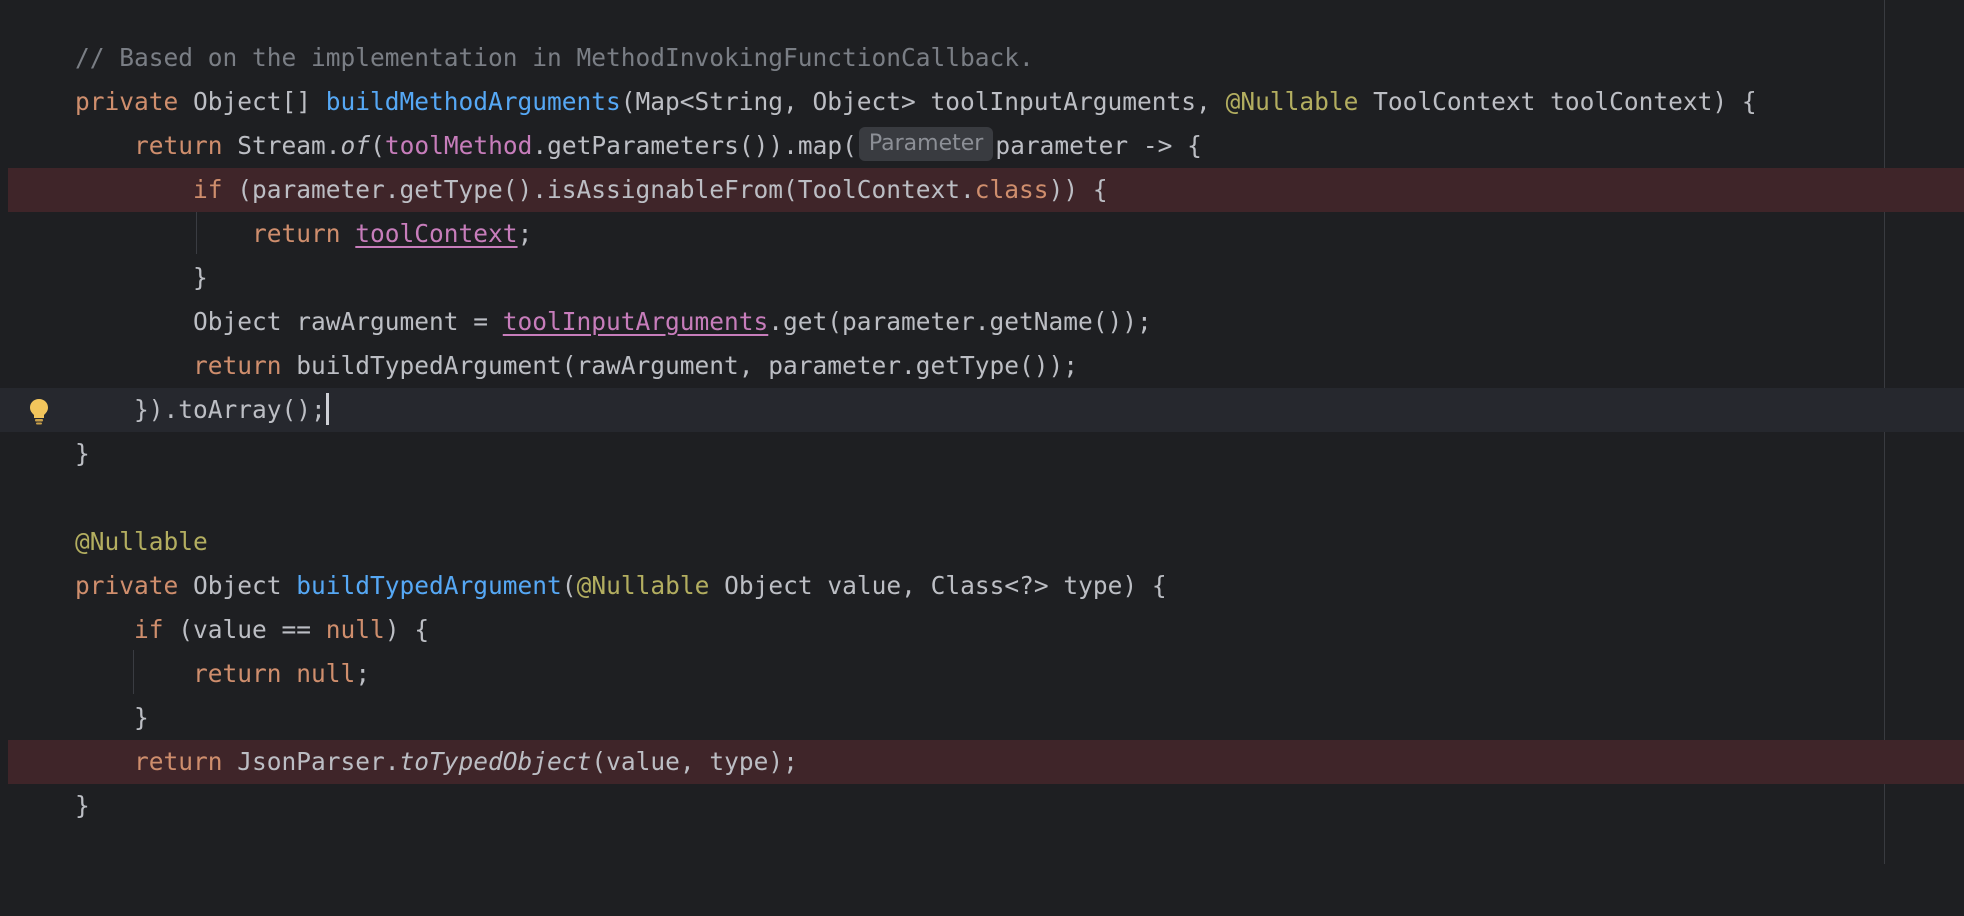 The height and width of the screenshot is (916, 1964). What do you see at coordinates (252, 101) in the screenshot?
I see `code-text: Object[]` at bounding box center [252, 101].